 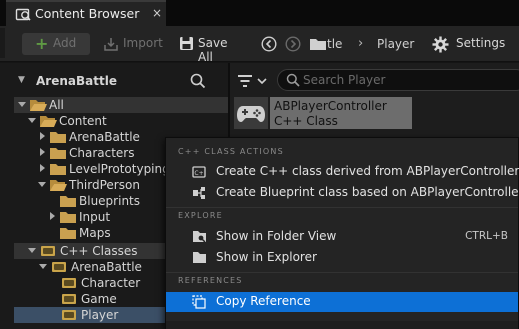 I want to click on tree-item-all: All, so click(x=121, y=105).